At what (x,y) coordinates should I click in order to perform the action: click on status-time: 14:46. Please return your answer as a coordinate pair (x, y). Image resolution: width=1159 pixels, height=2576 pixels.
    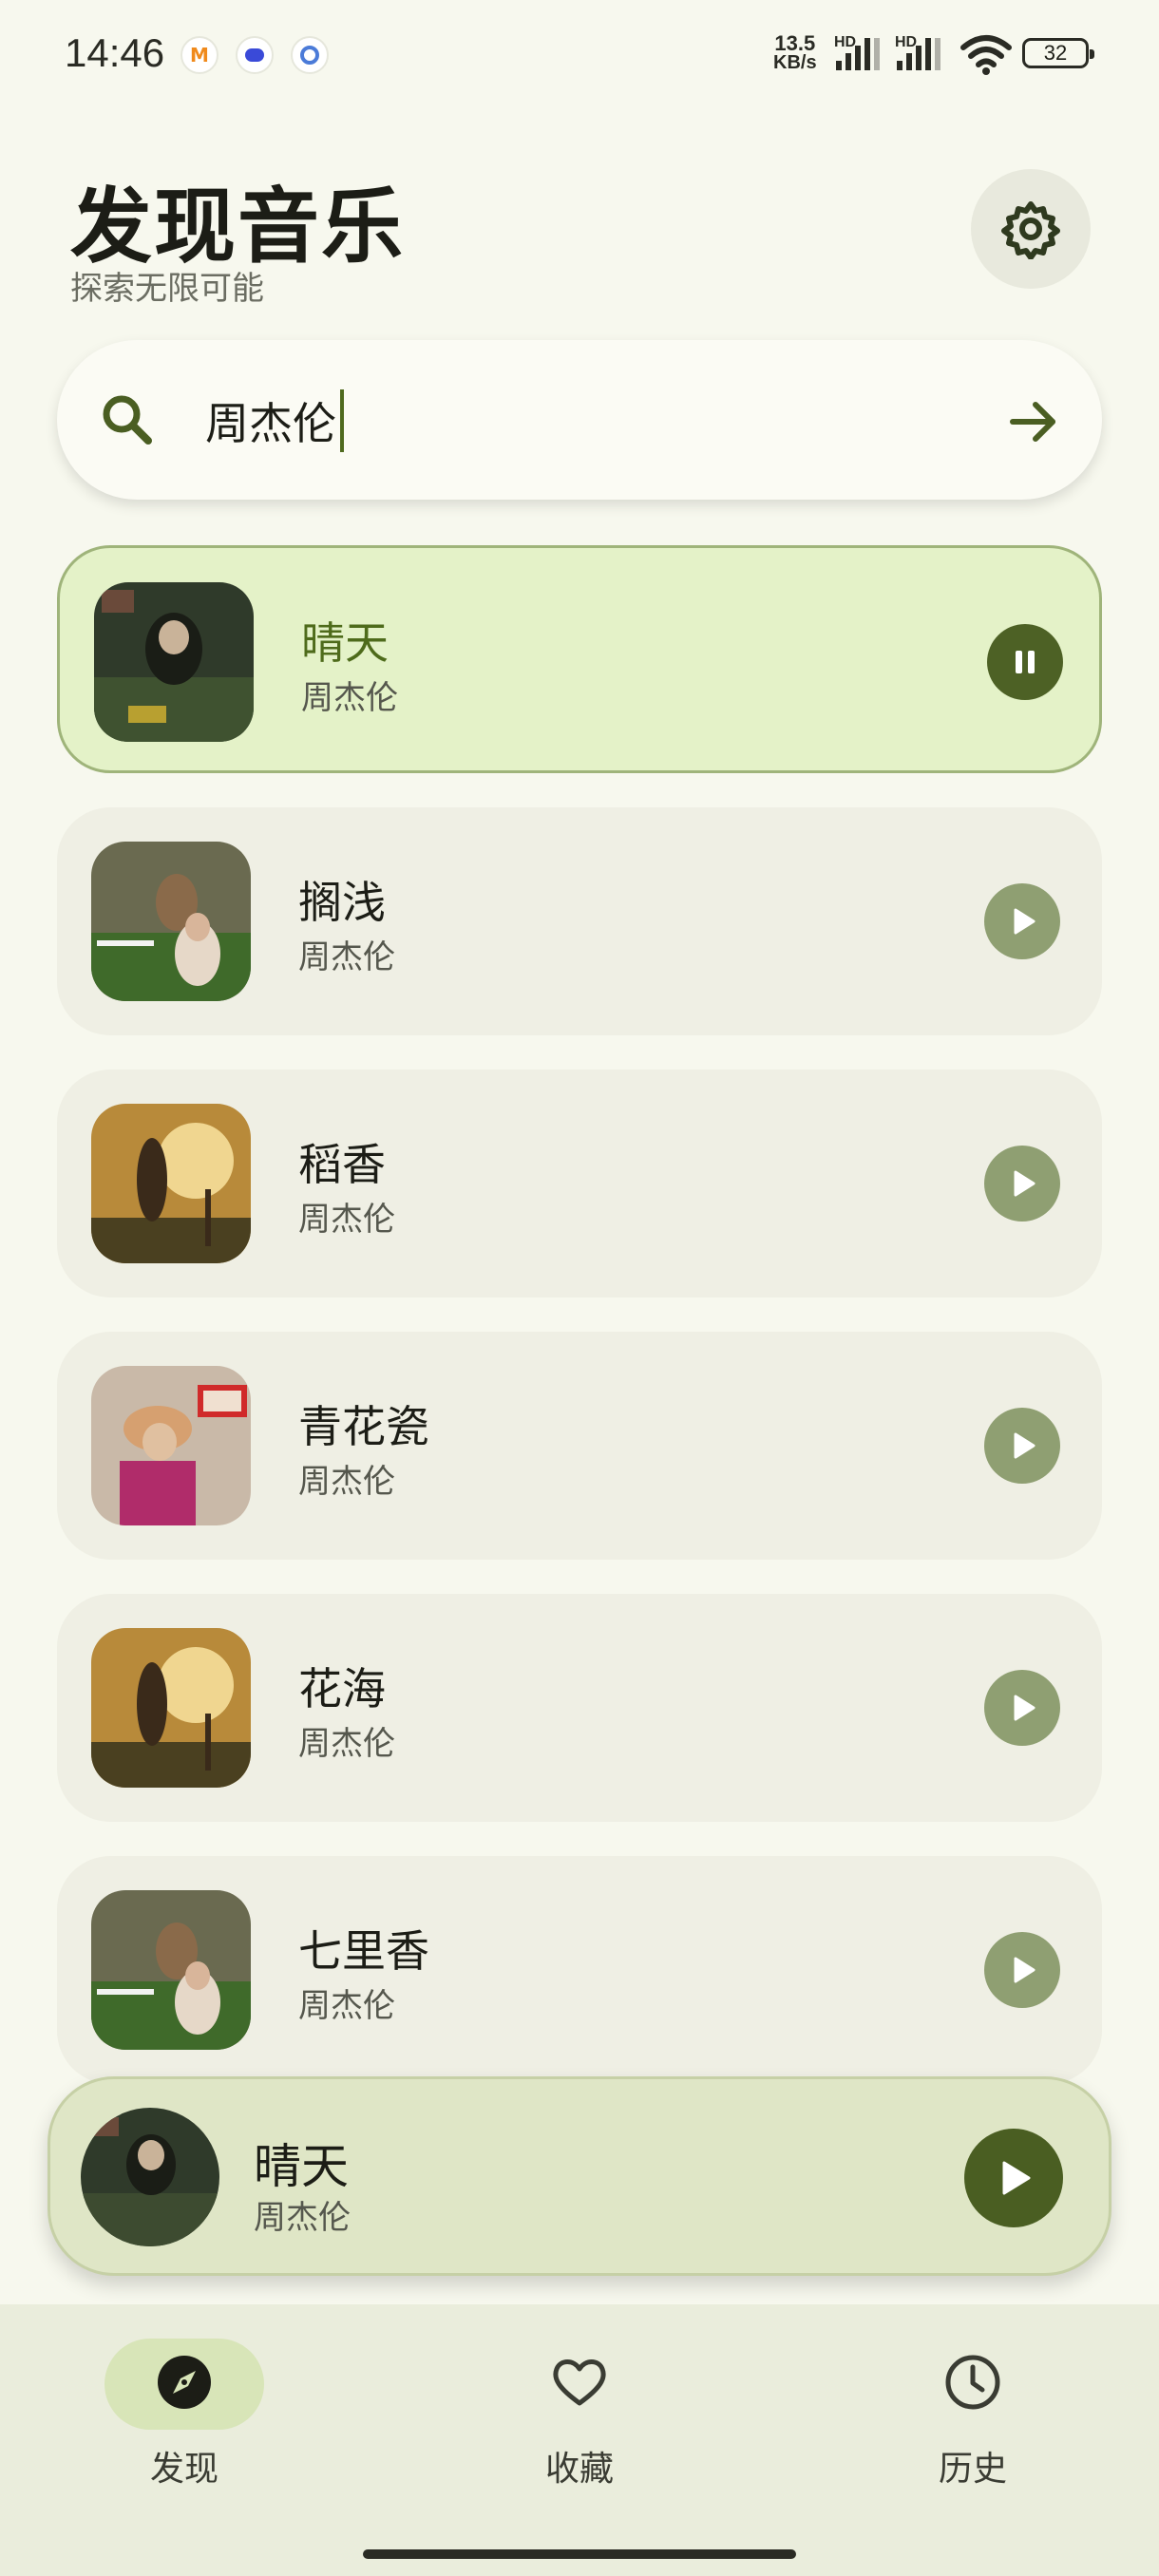
    Looking at the image, I should click on (115, 52).